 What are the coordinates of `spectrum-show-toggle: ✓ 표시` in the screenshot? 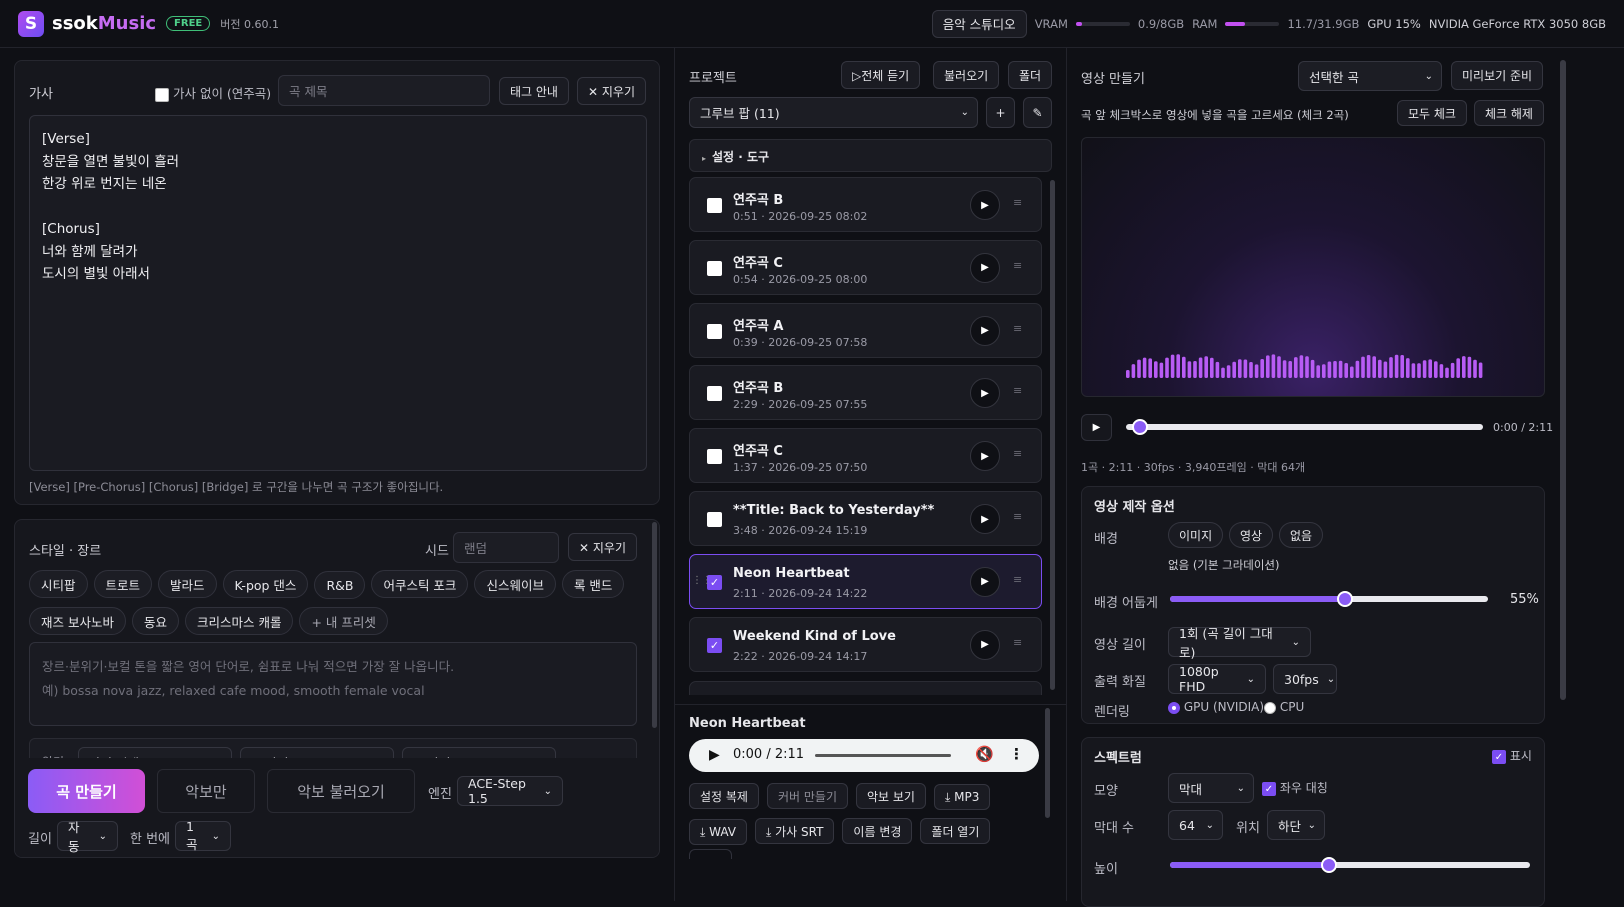 It's located at (1512, 755).